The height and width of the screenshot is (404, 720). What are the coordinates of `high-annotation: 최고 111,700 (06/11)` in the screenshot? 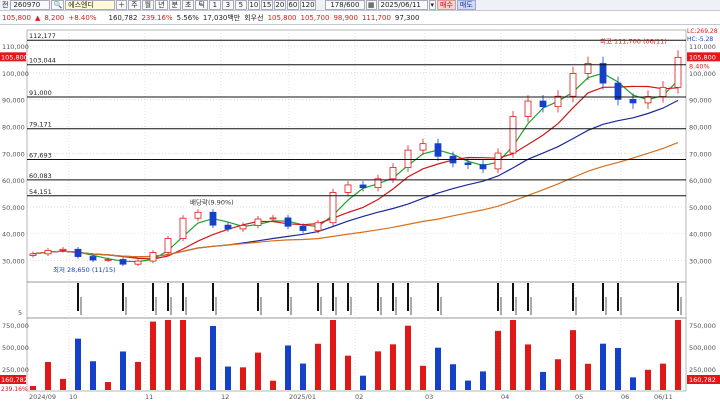 It's located at (633, 41).